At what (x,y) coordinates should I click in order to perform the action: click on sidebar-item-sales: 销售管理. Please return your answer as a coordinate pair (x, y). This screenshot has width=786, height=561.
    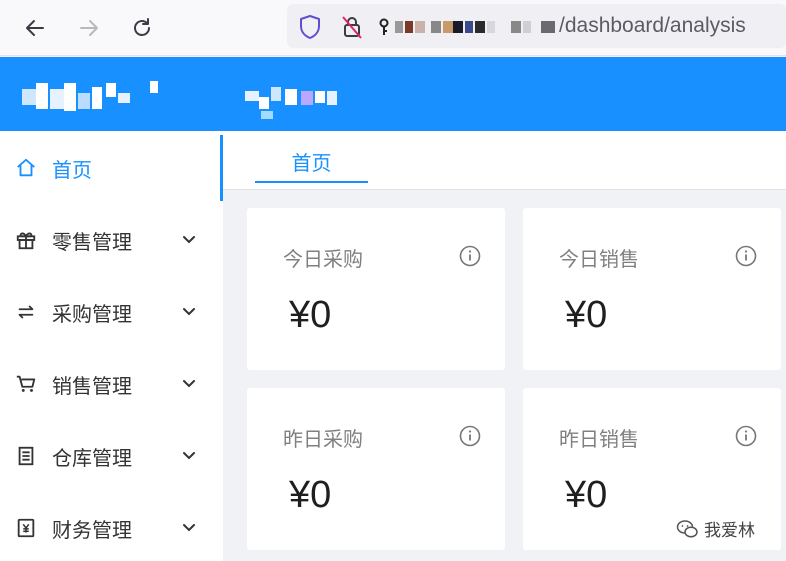
    Looking at the image, I should click on (111, 384).